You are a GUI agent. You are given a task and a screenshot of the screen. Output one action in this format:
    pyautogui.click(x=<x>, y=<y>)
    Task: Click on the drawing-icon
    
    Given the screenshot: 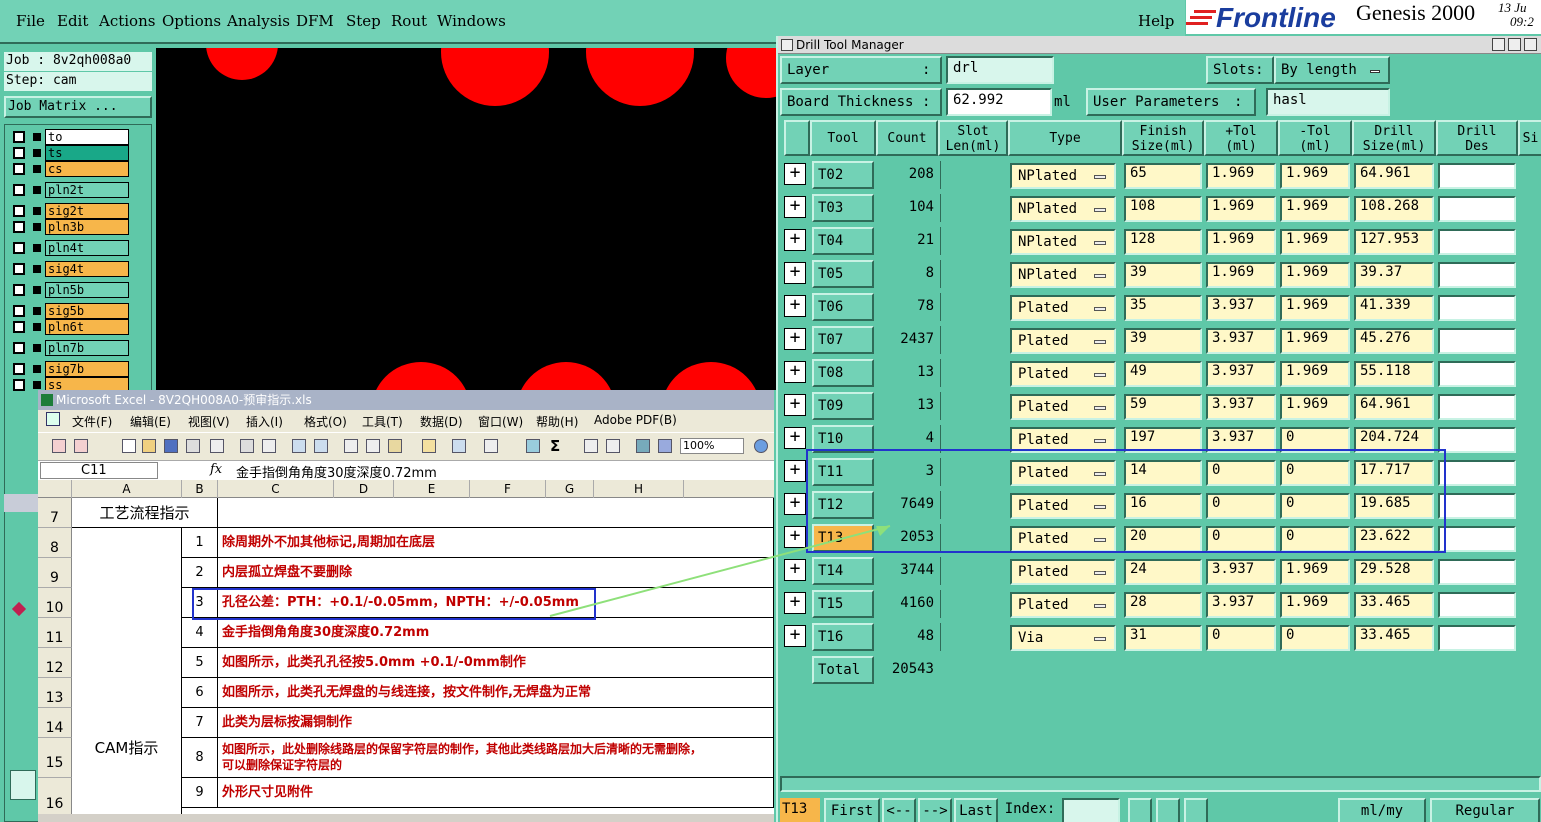 What is the action you would take?
    pyautogui.click(x=665, y=446)
    